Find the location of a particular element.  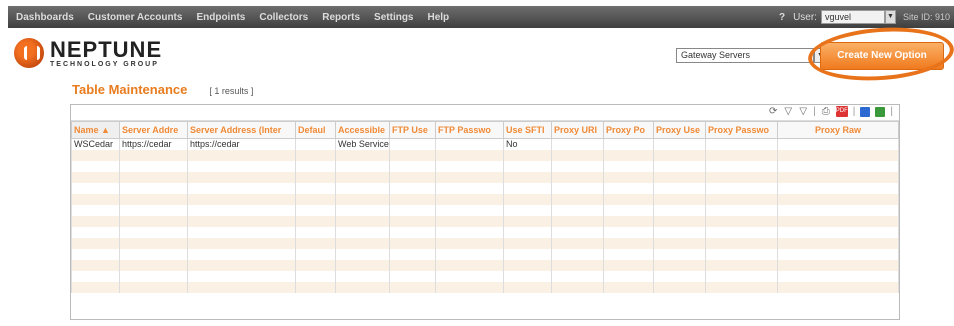

toolbar-icons: ⟳ ▽ ▽ | ⎙ PDF | | is located at coordinates (830, 111).